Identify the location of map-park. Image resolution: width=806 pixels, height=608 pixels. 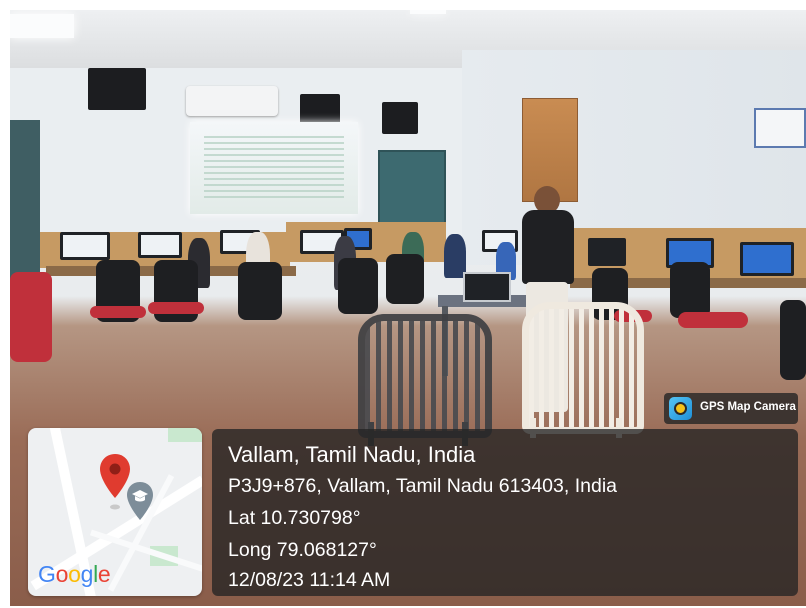
(185, 435).